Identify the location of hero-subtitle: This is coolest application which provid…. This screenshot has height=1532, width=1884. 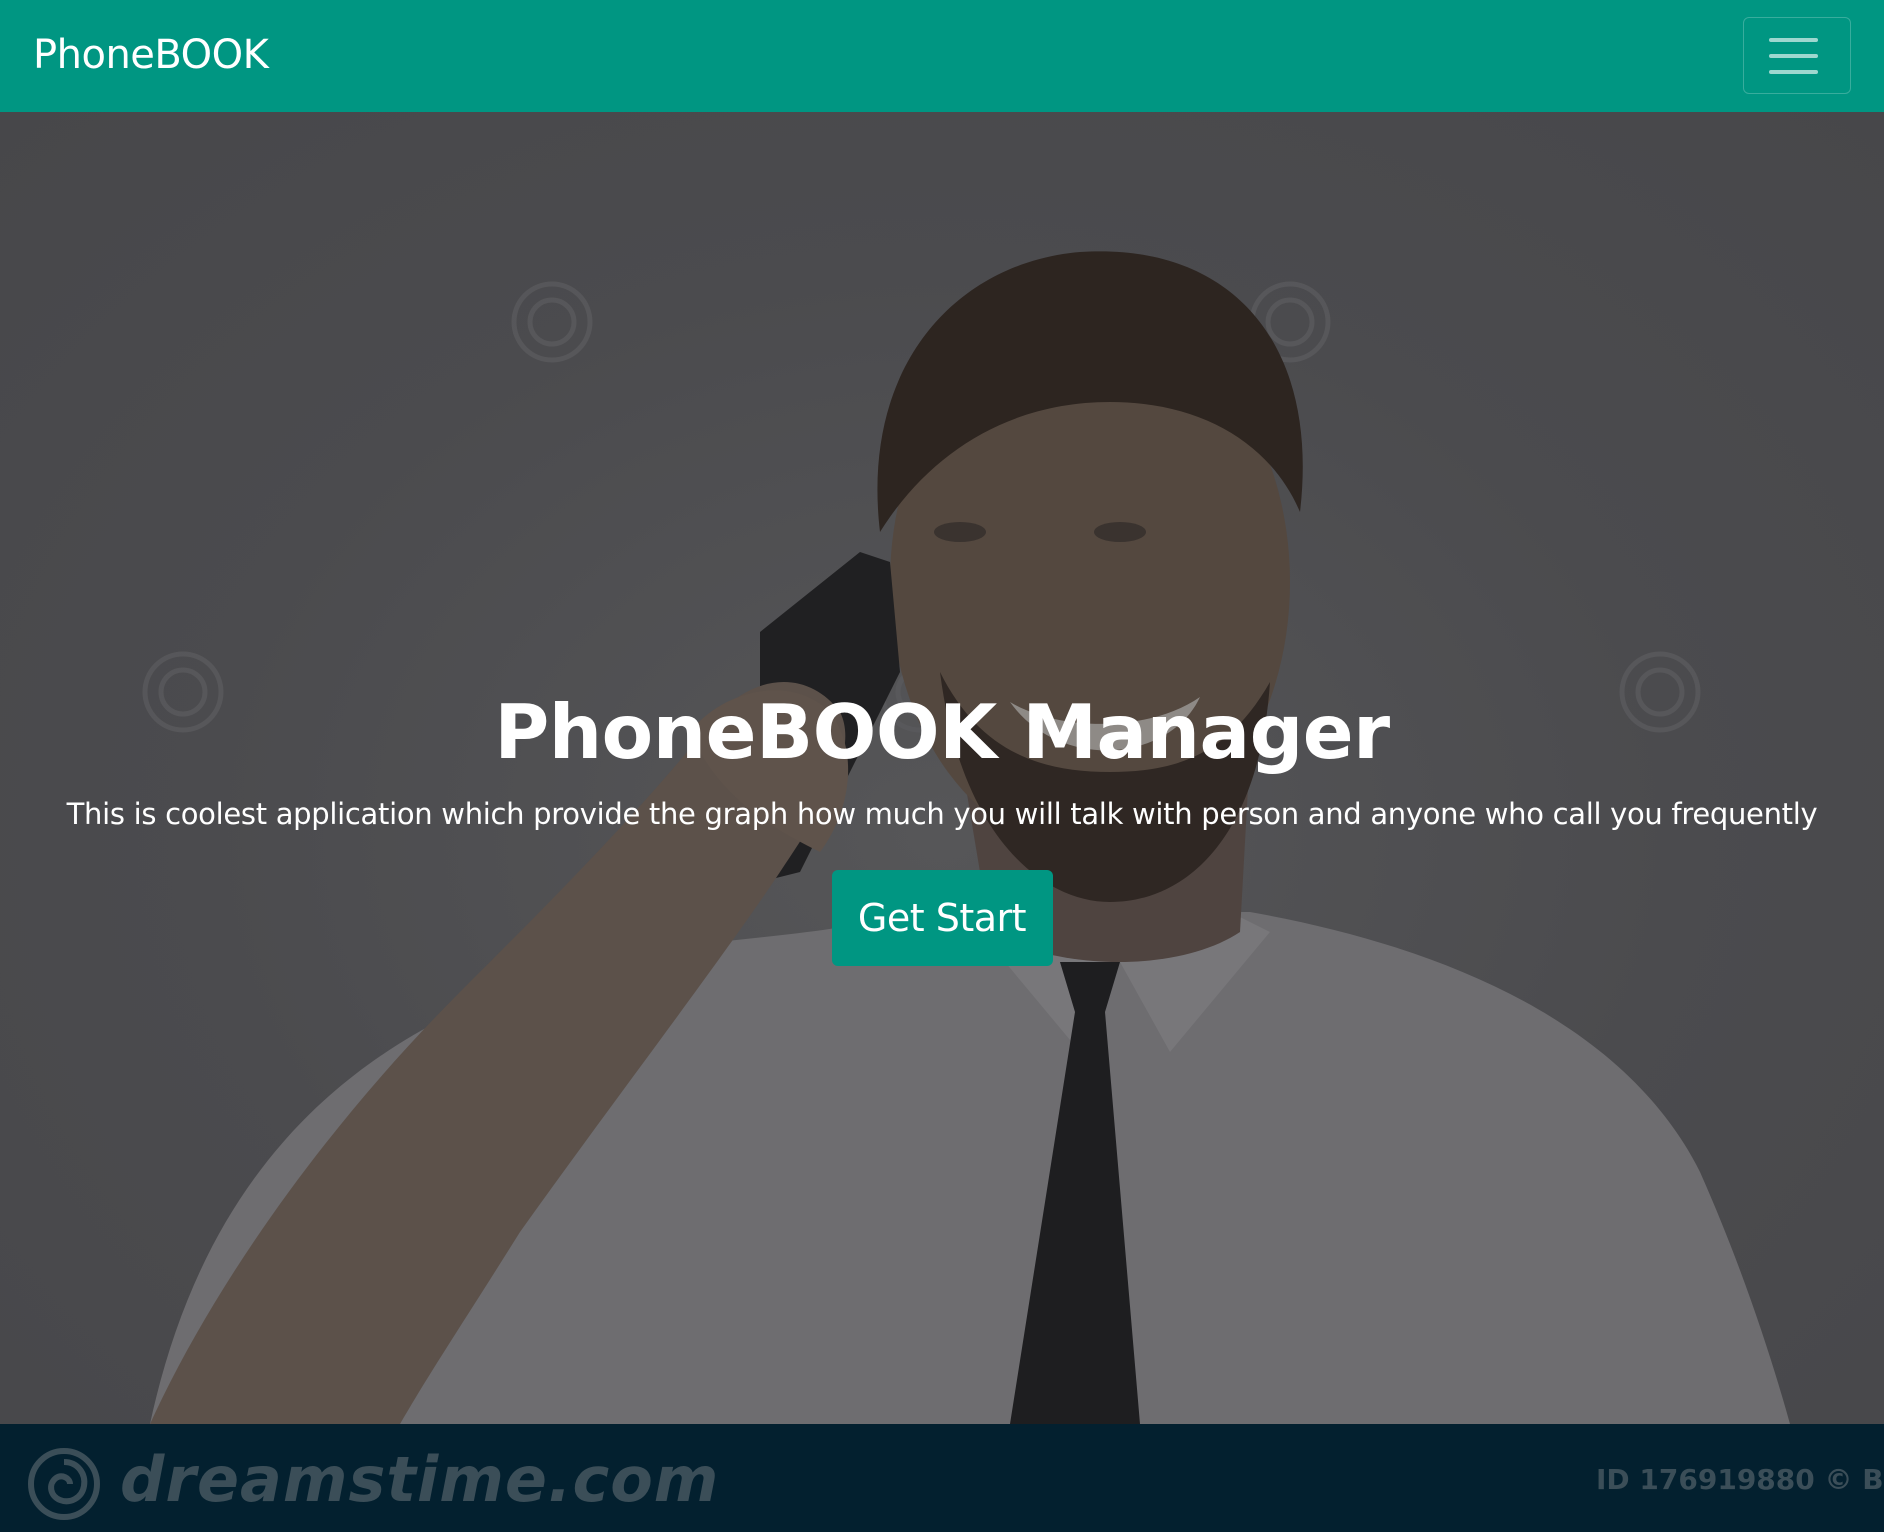
(942, 814).